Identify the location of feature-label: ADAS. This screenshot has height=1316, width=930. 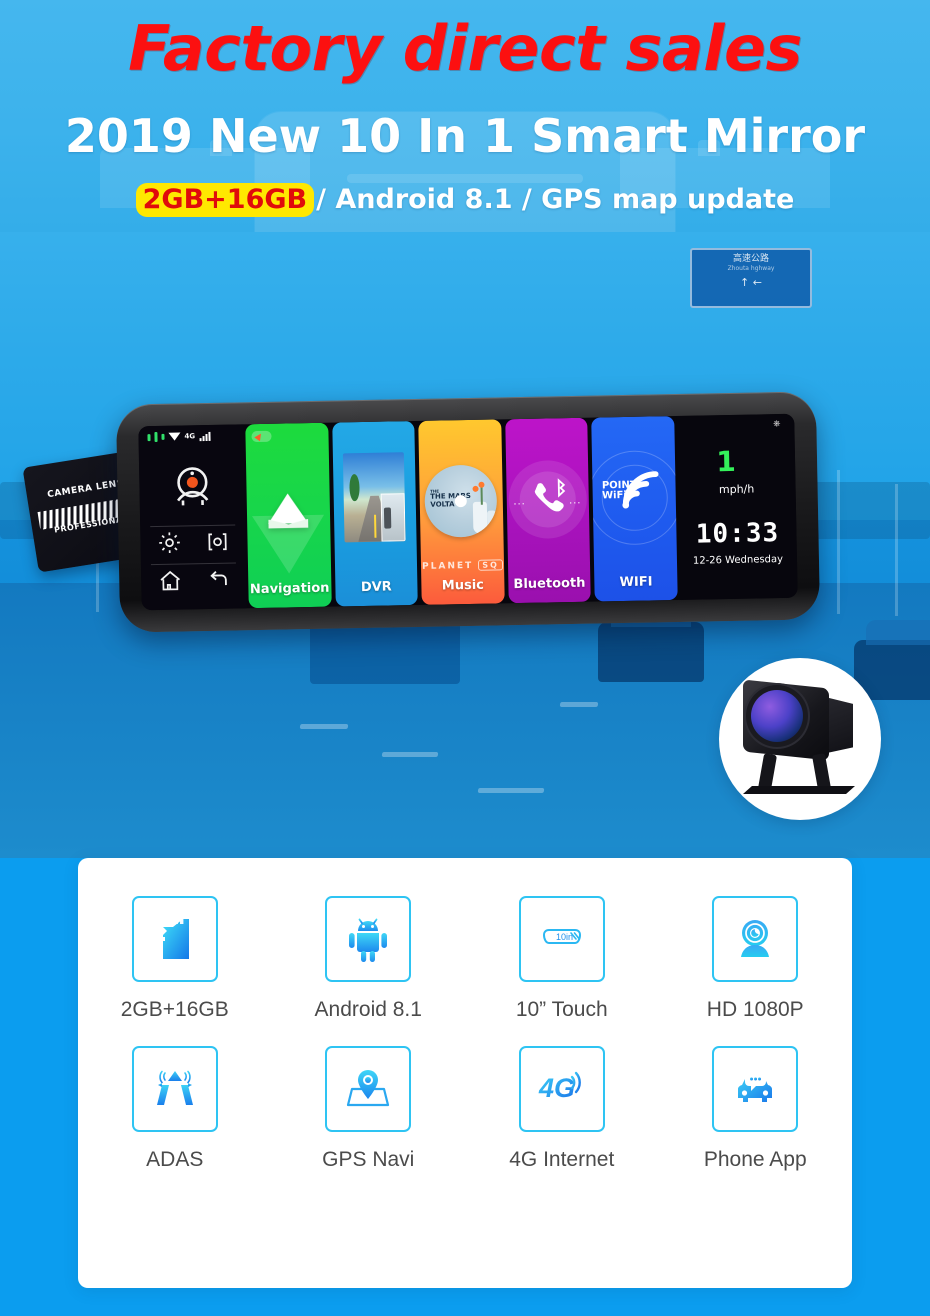
(175, 1159).